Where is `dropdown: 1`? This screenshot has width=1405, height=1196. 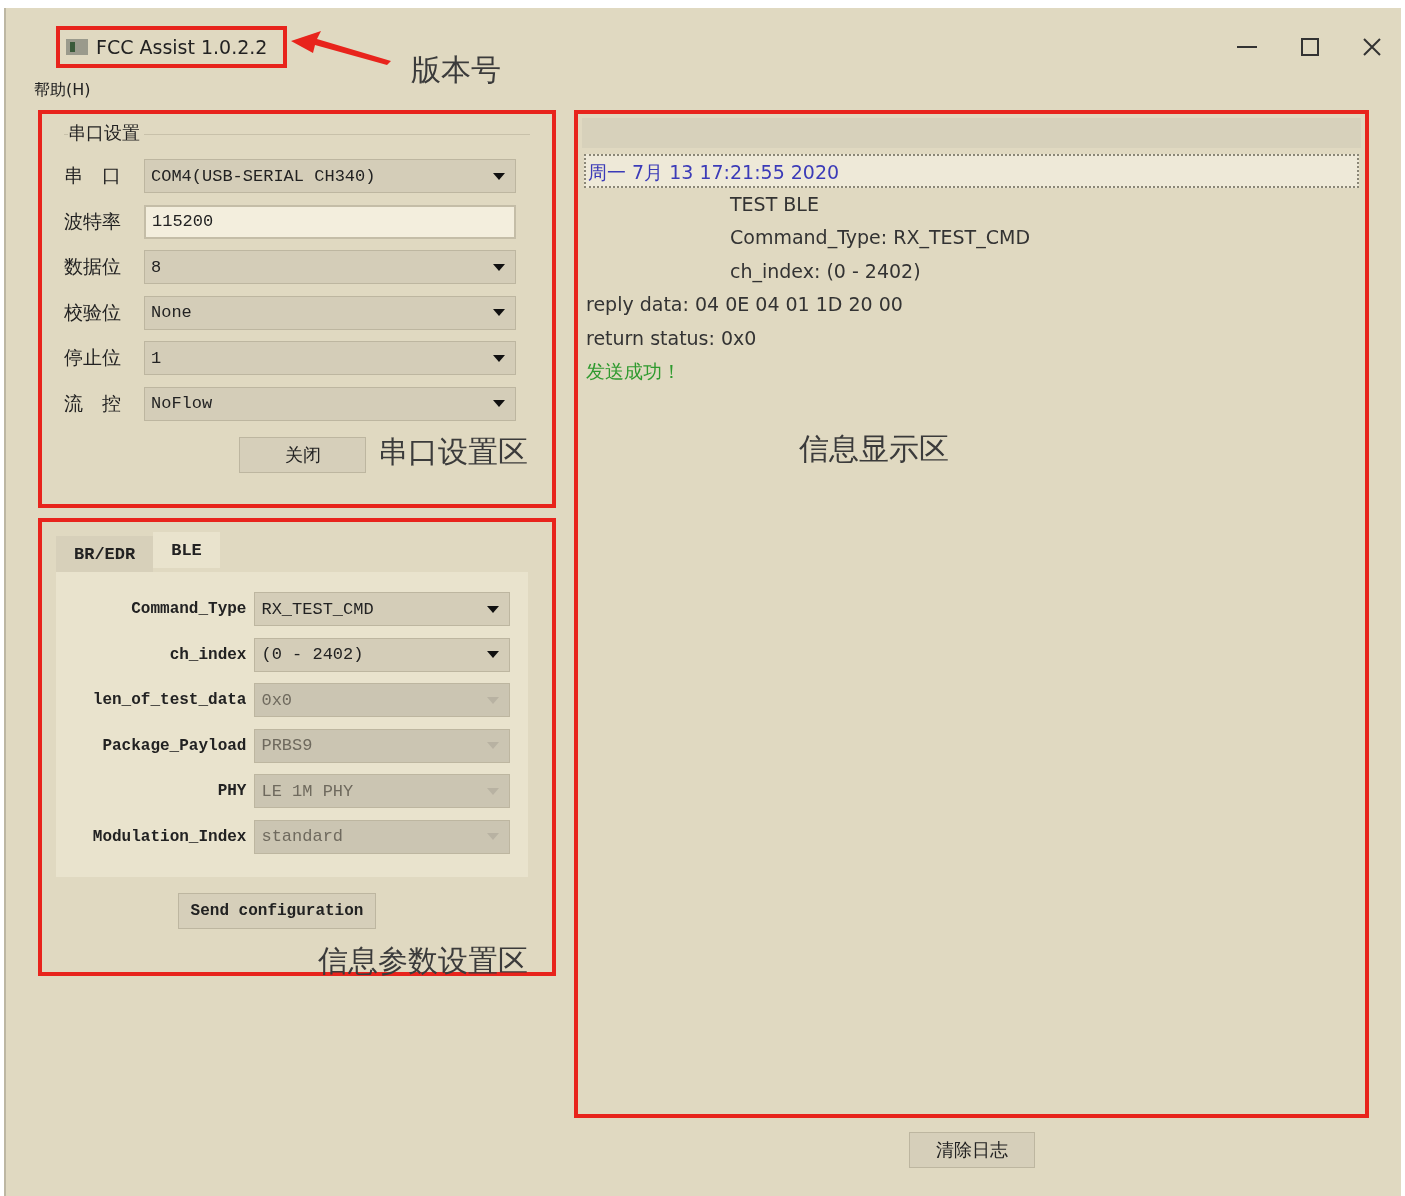
dropdown: 1 is located at coordinates (330, 358).